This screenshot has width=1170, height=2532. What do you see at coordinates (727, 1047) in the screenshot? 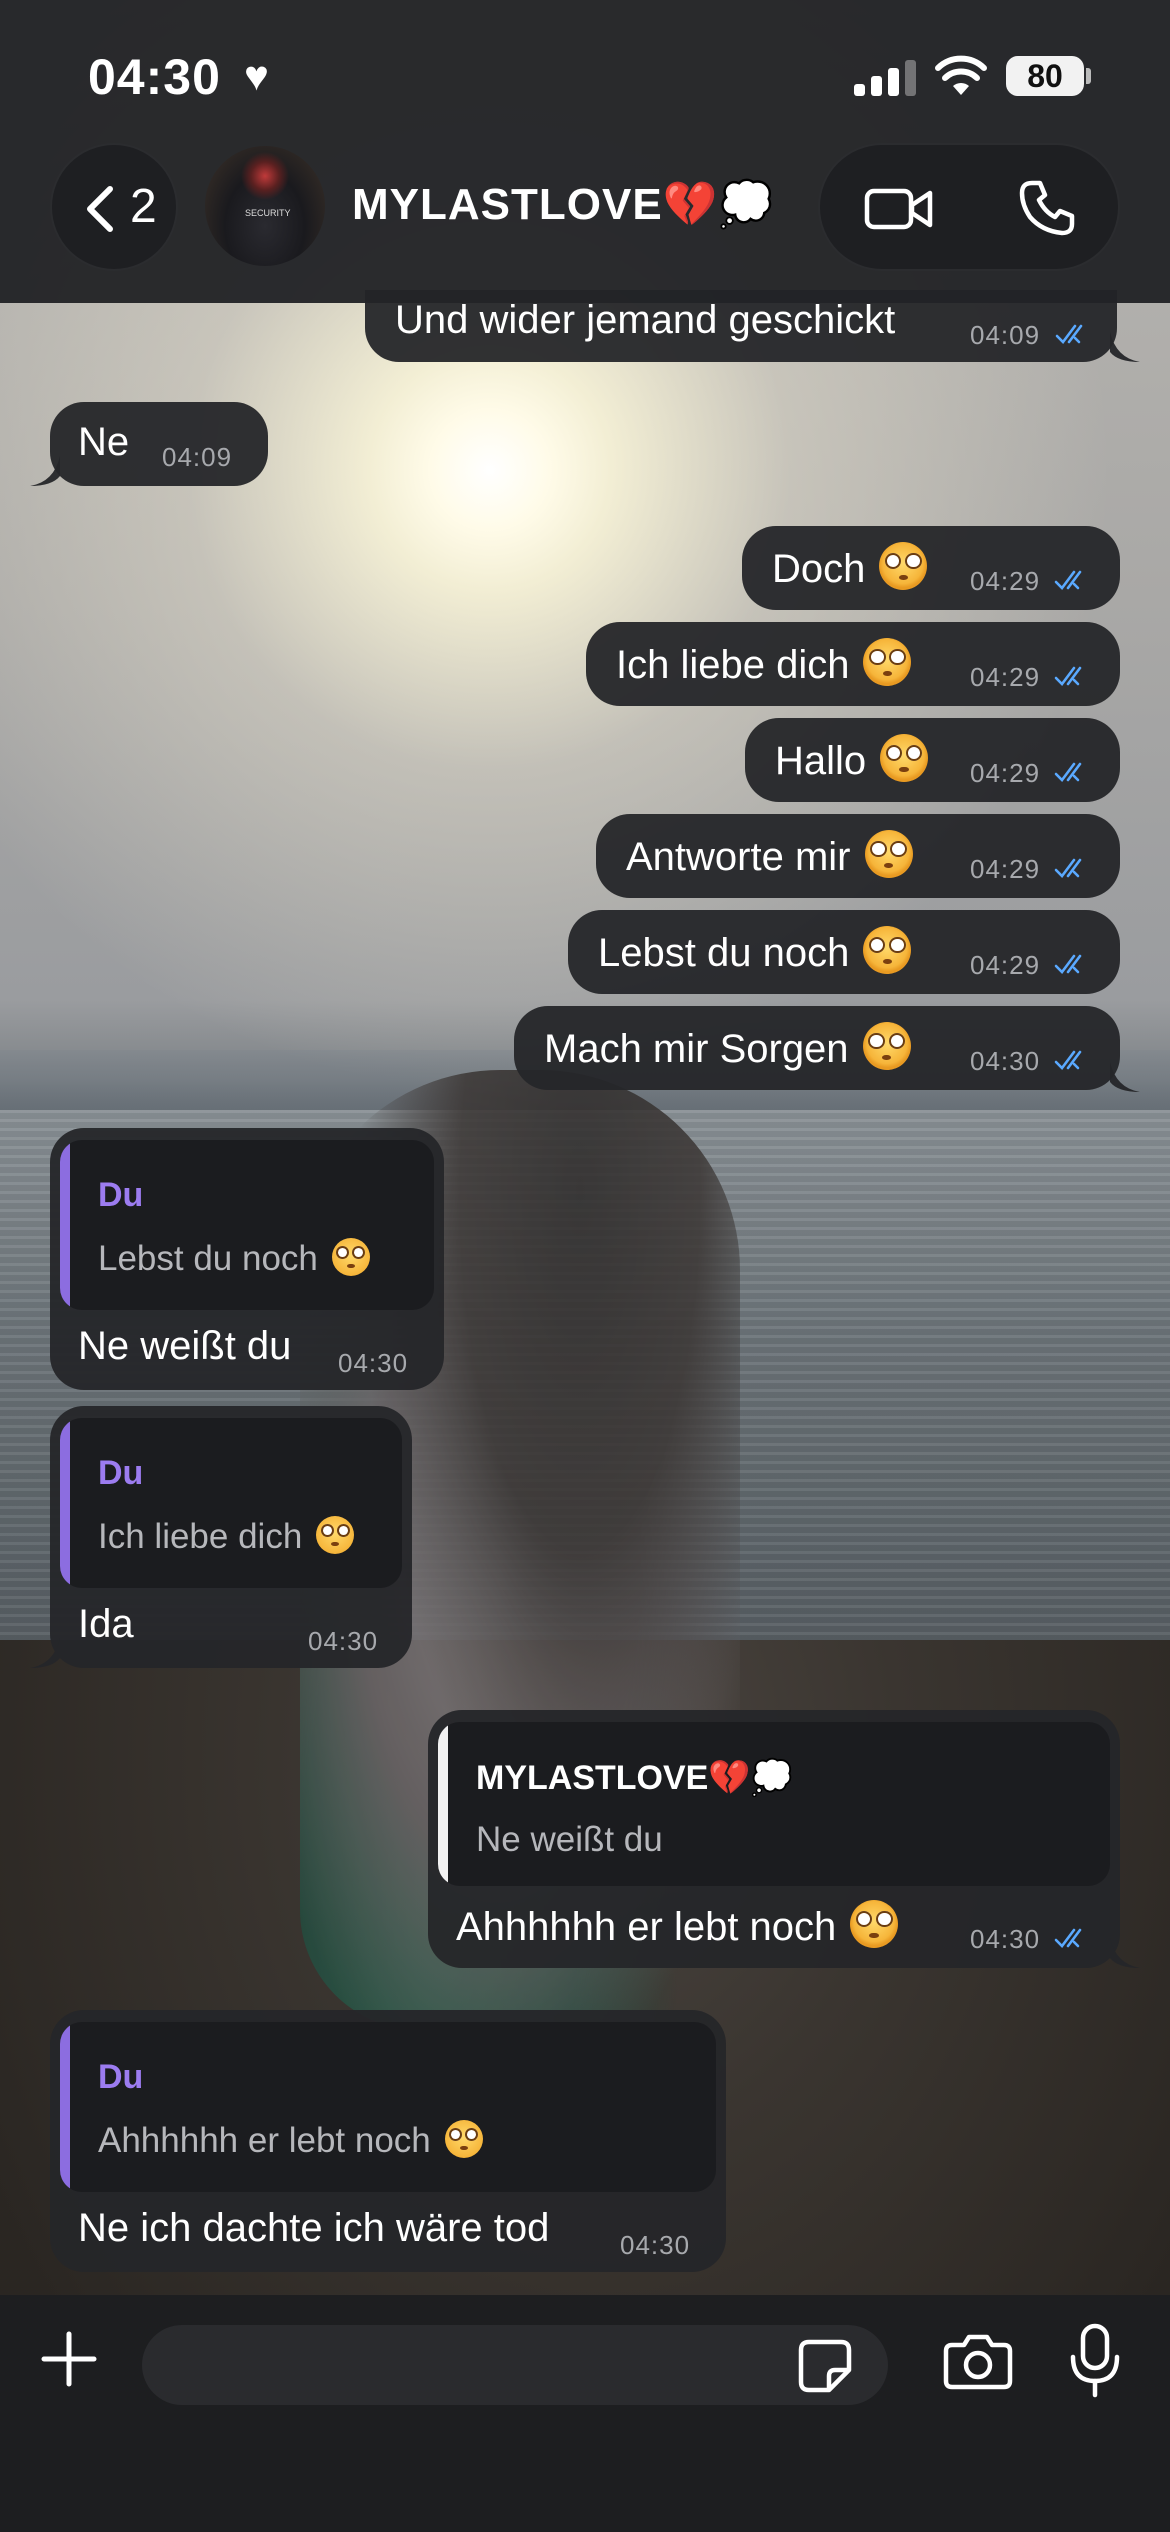
I see `message-text: Mach mir Sorgen` at bounding box center [727, 1047].